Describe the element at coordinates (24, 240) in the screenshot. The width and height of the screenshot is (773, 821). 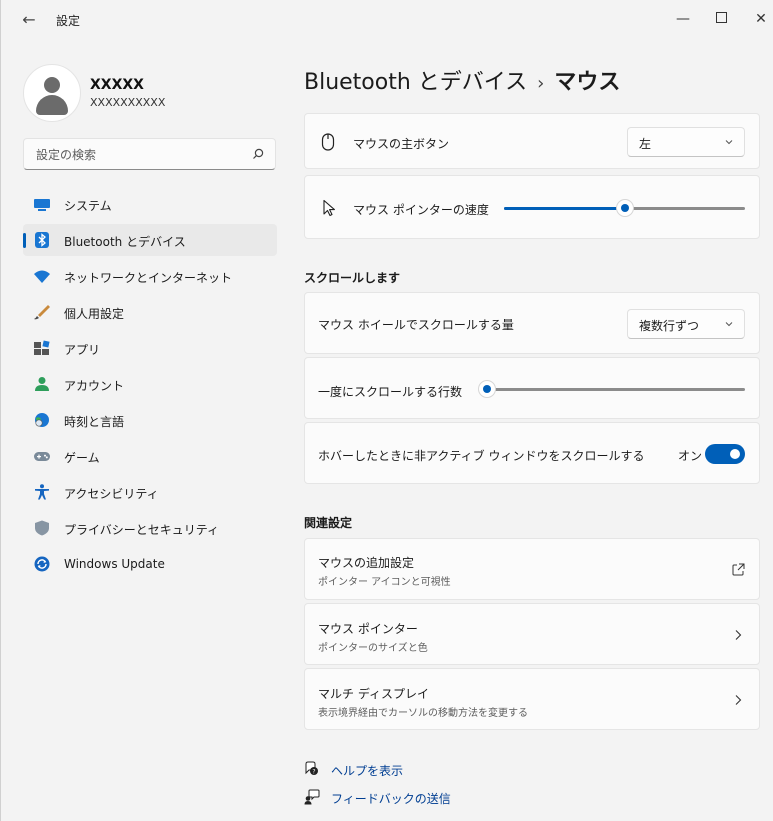
I see `active-indicator` at that location.